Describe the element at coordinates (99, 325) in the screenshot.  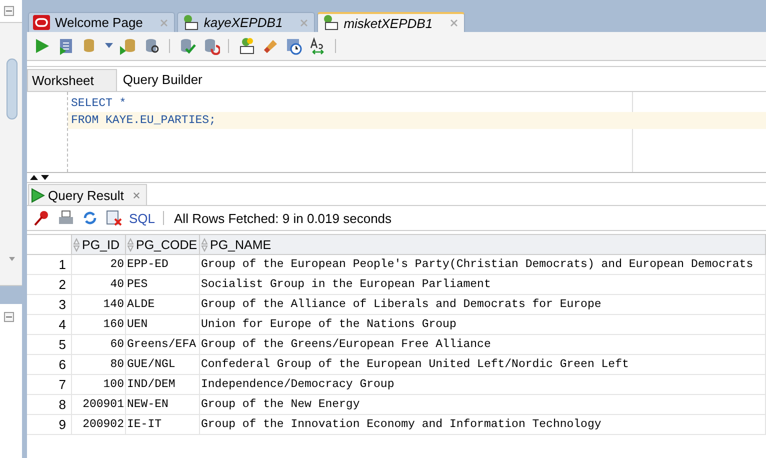
I see `table-cell: 160` at that location.